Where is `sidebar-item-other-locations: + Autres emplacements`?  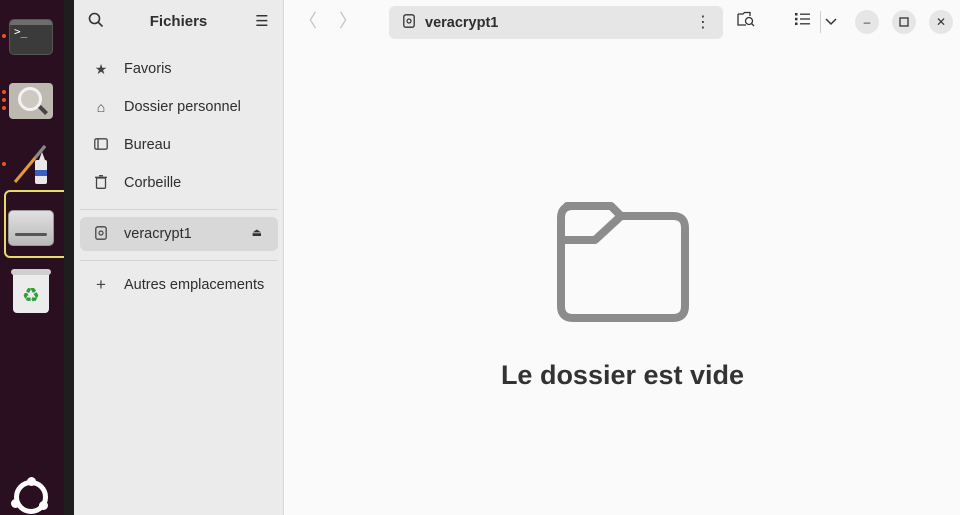 sidebar-item-other-locations: + Autres emplacements is located at coordinates (179, 285).